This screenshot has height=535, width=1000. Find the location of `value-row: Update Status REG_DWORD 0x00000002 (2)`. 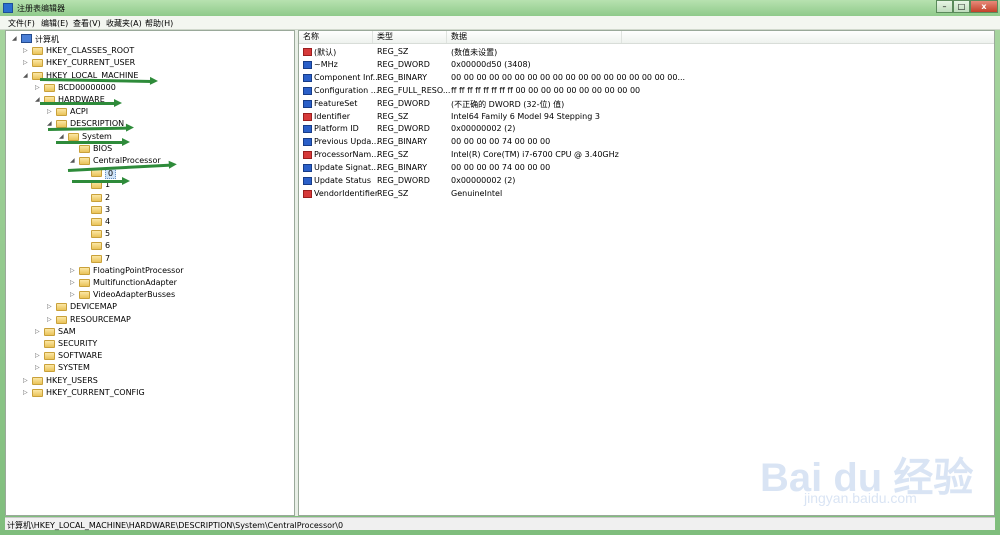

value-row: Update Status REG_DWORD 0x00000002 (2) is located at coordinates (646, 181).